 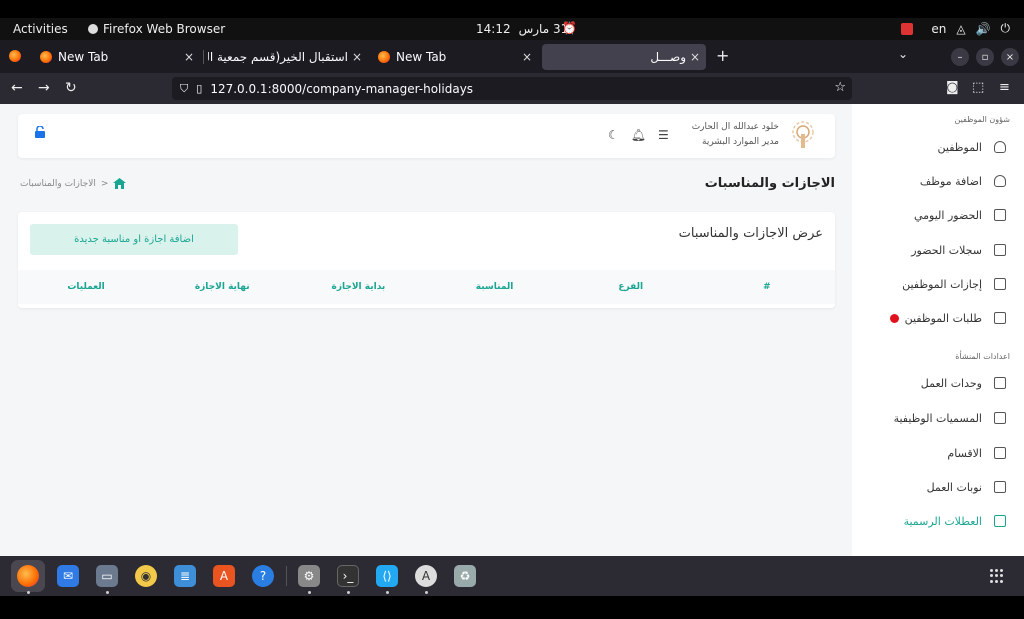 I want to click on sidebar-item-daily-attendance: الحضور اليومي, so click(x=936, y=215).